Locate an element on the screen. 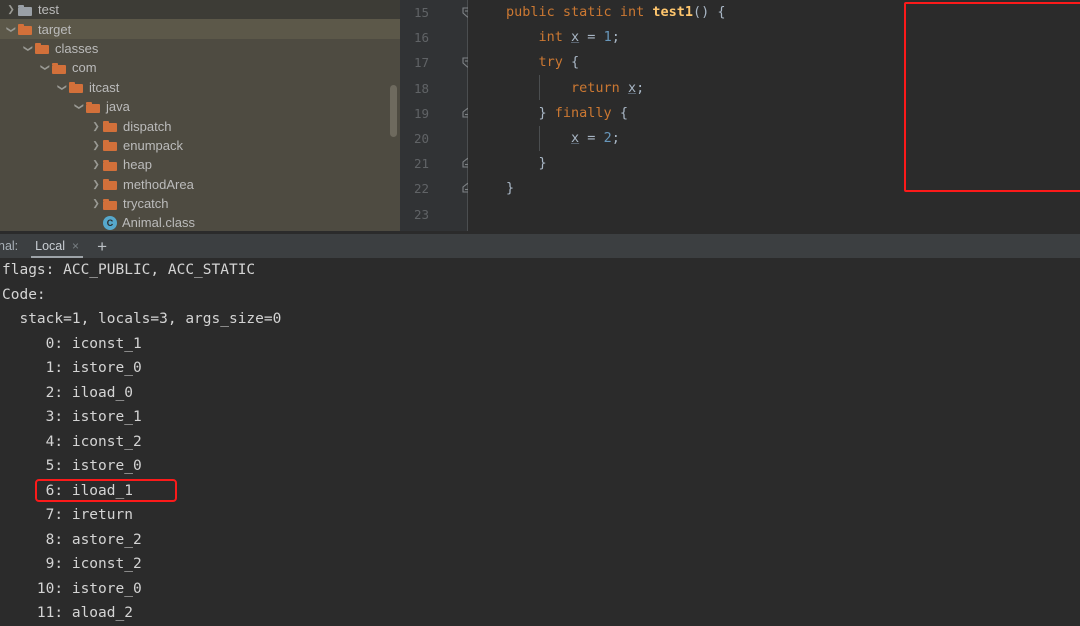 The height and width of the screenshot is (626, 1080). tree-item-java: ❯ java is located at coordinates (200, 106).